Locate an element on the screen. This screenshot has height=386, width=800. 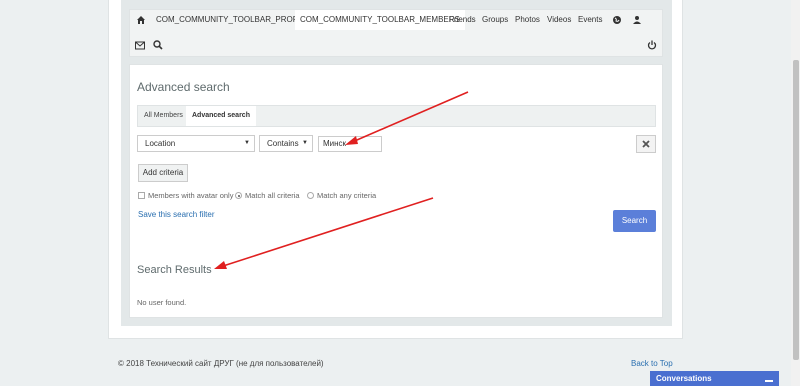
search-tabs: All Members Advanced search is located at coordinates (396, 116).